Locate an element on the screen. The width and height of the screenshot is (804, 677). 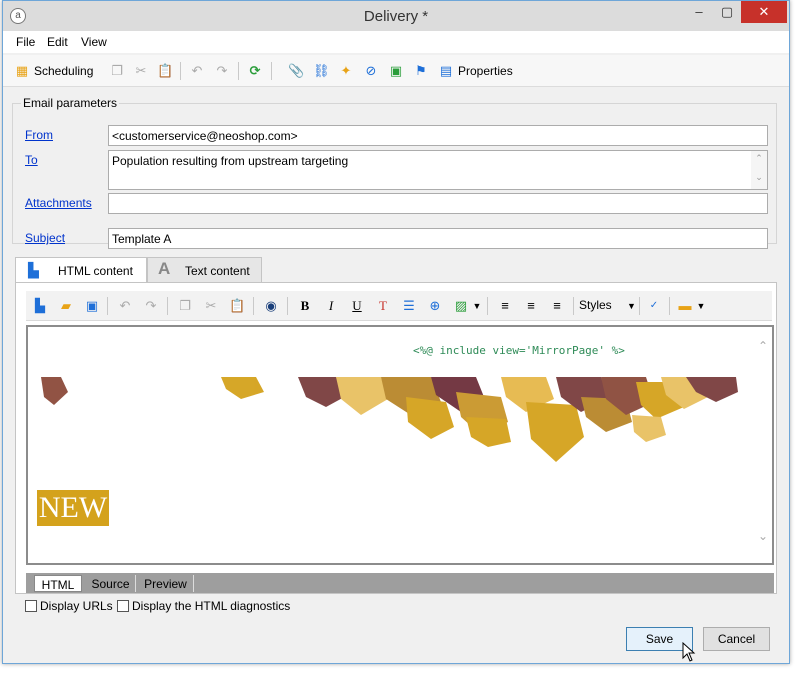
styles-dropdown-label: Styles is located at coordinates (595, 305).